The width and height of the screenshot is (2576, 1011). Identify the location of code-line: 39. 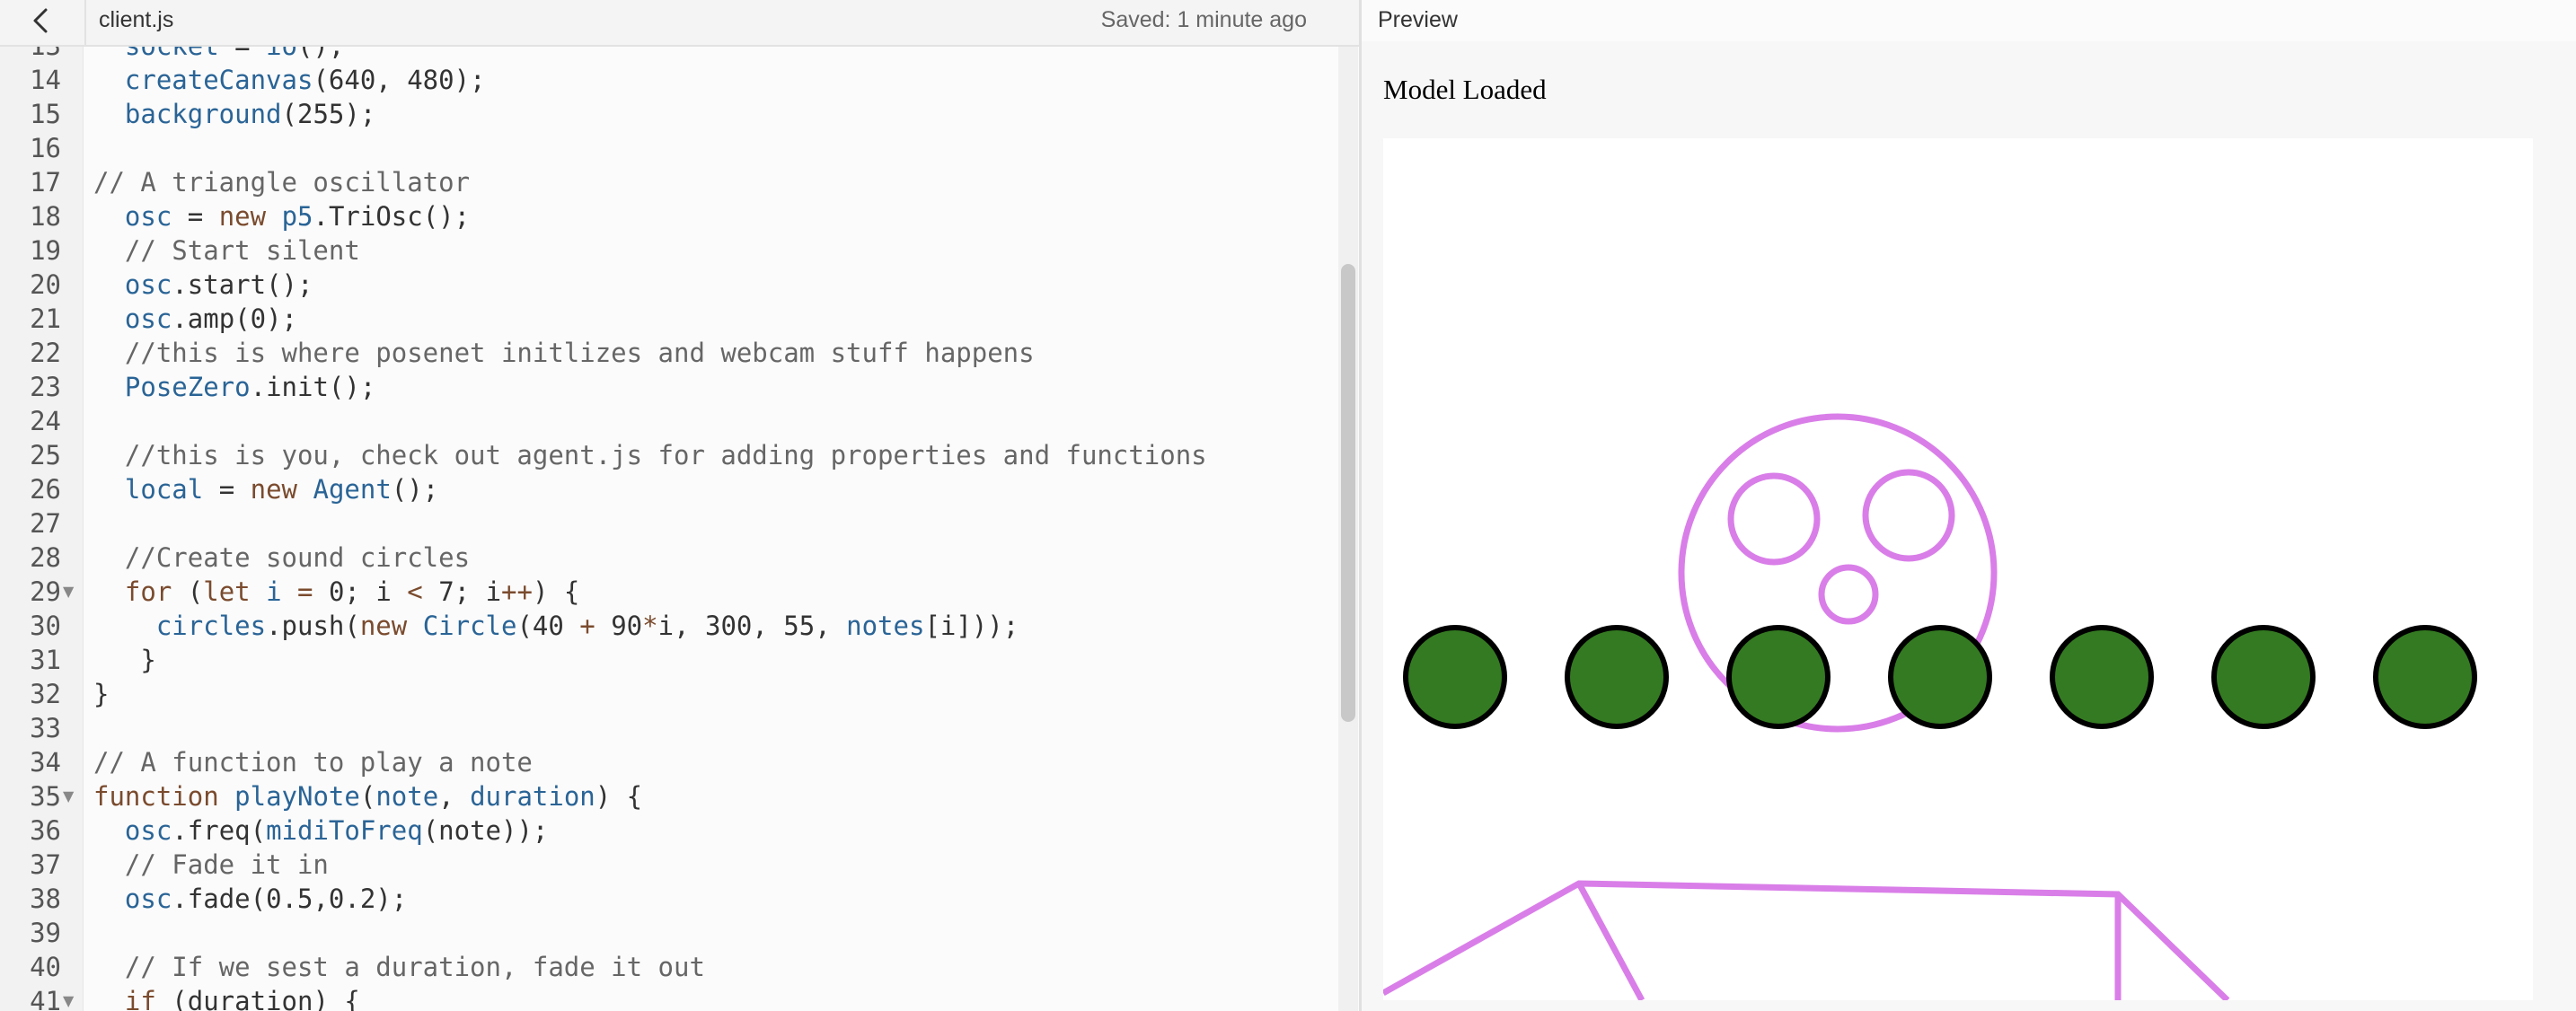
(664, 933).